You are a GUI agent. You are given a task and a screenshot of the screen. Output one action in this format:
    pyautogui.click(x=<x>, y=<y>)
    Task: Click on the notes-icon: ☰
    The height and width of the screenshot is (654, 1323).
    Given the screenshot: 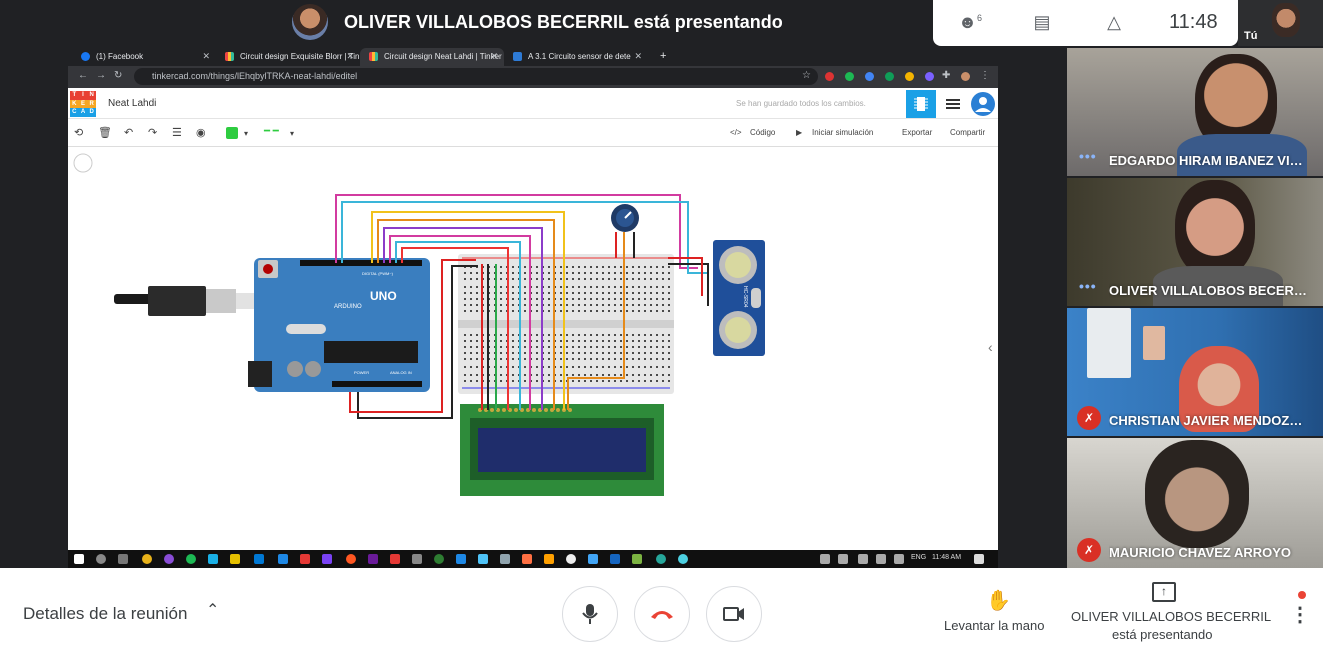 What is the action you would take?
    pyautogui.click(x=177, y=132)
    